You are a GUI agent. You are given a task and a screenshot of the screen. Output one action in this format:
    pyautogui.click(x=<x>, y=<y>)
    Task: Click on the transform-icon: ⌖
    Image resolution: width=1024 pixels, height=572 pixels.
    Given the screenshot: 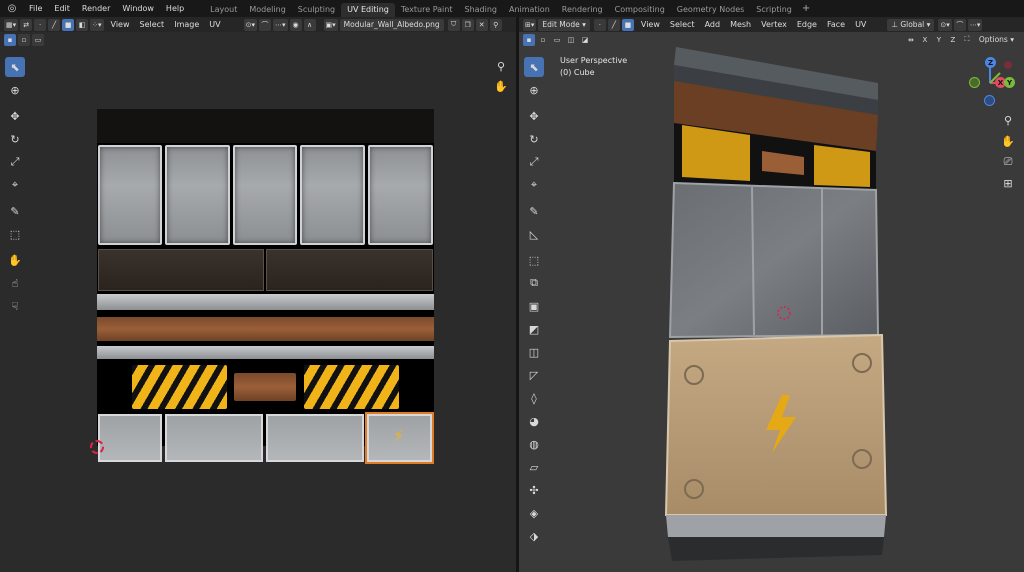 What is the action you would take?
    pyautogui.click(x=15, y=185)
    